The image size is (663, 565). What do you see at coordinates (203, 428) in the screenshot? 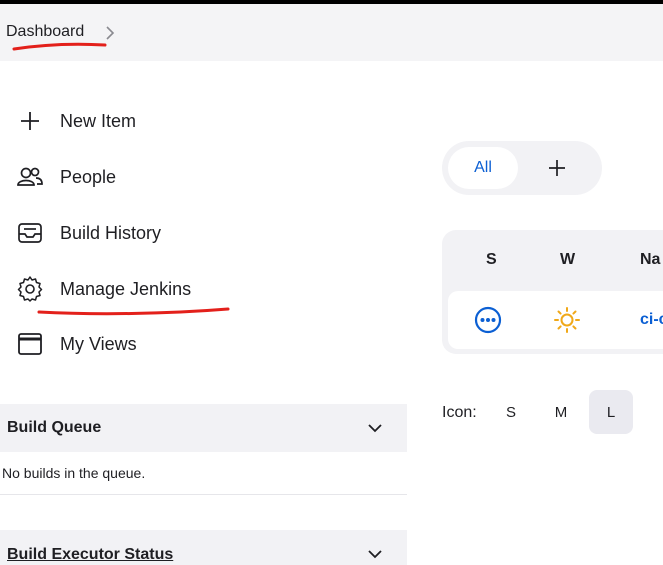
I see `build-queue-header: Build Queue` at bounding box center [203, 428].